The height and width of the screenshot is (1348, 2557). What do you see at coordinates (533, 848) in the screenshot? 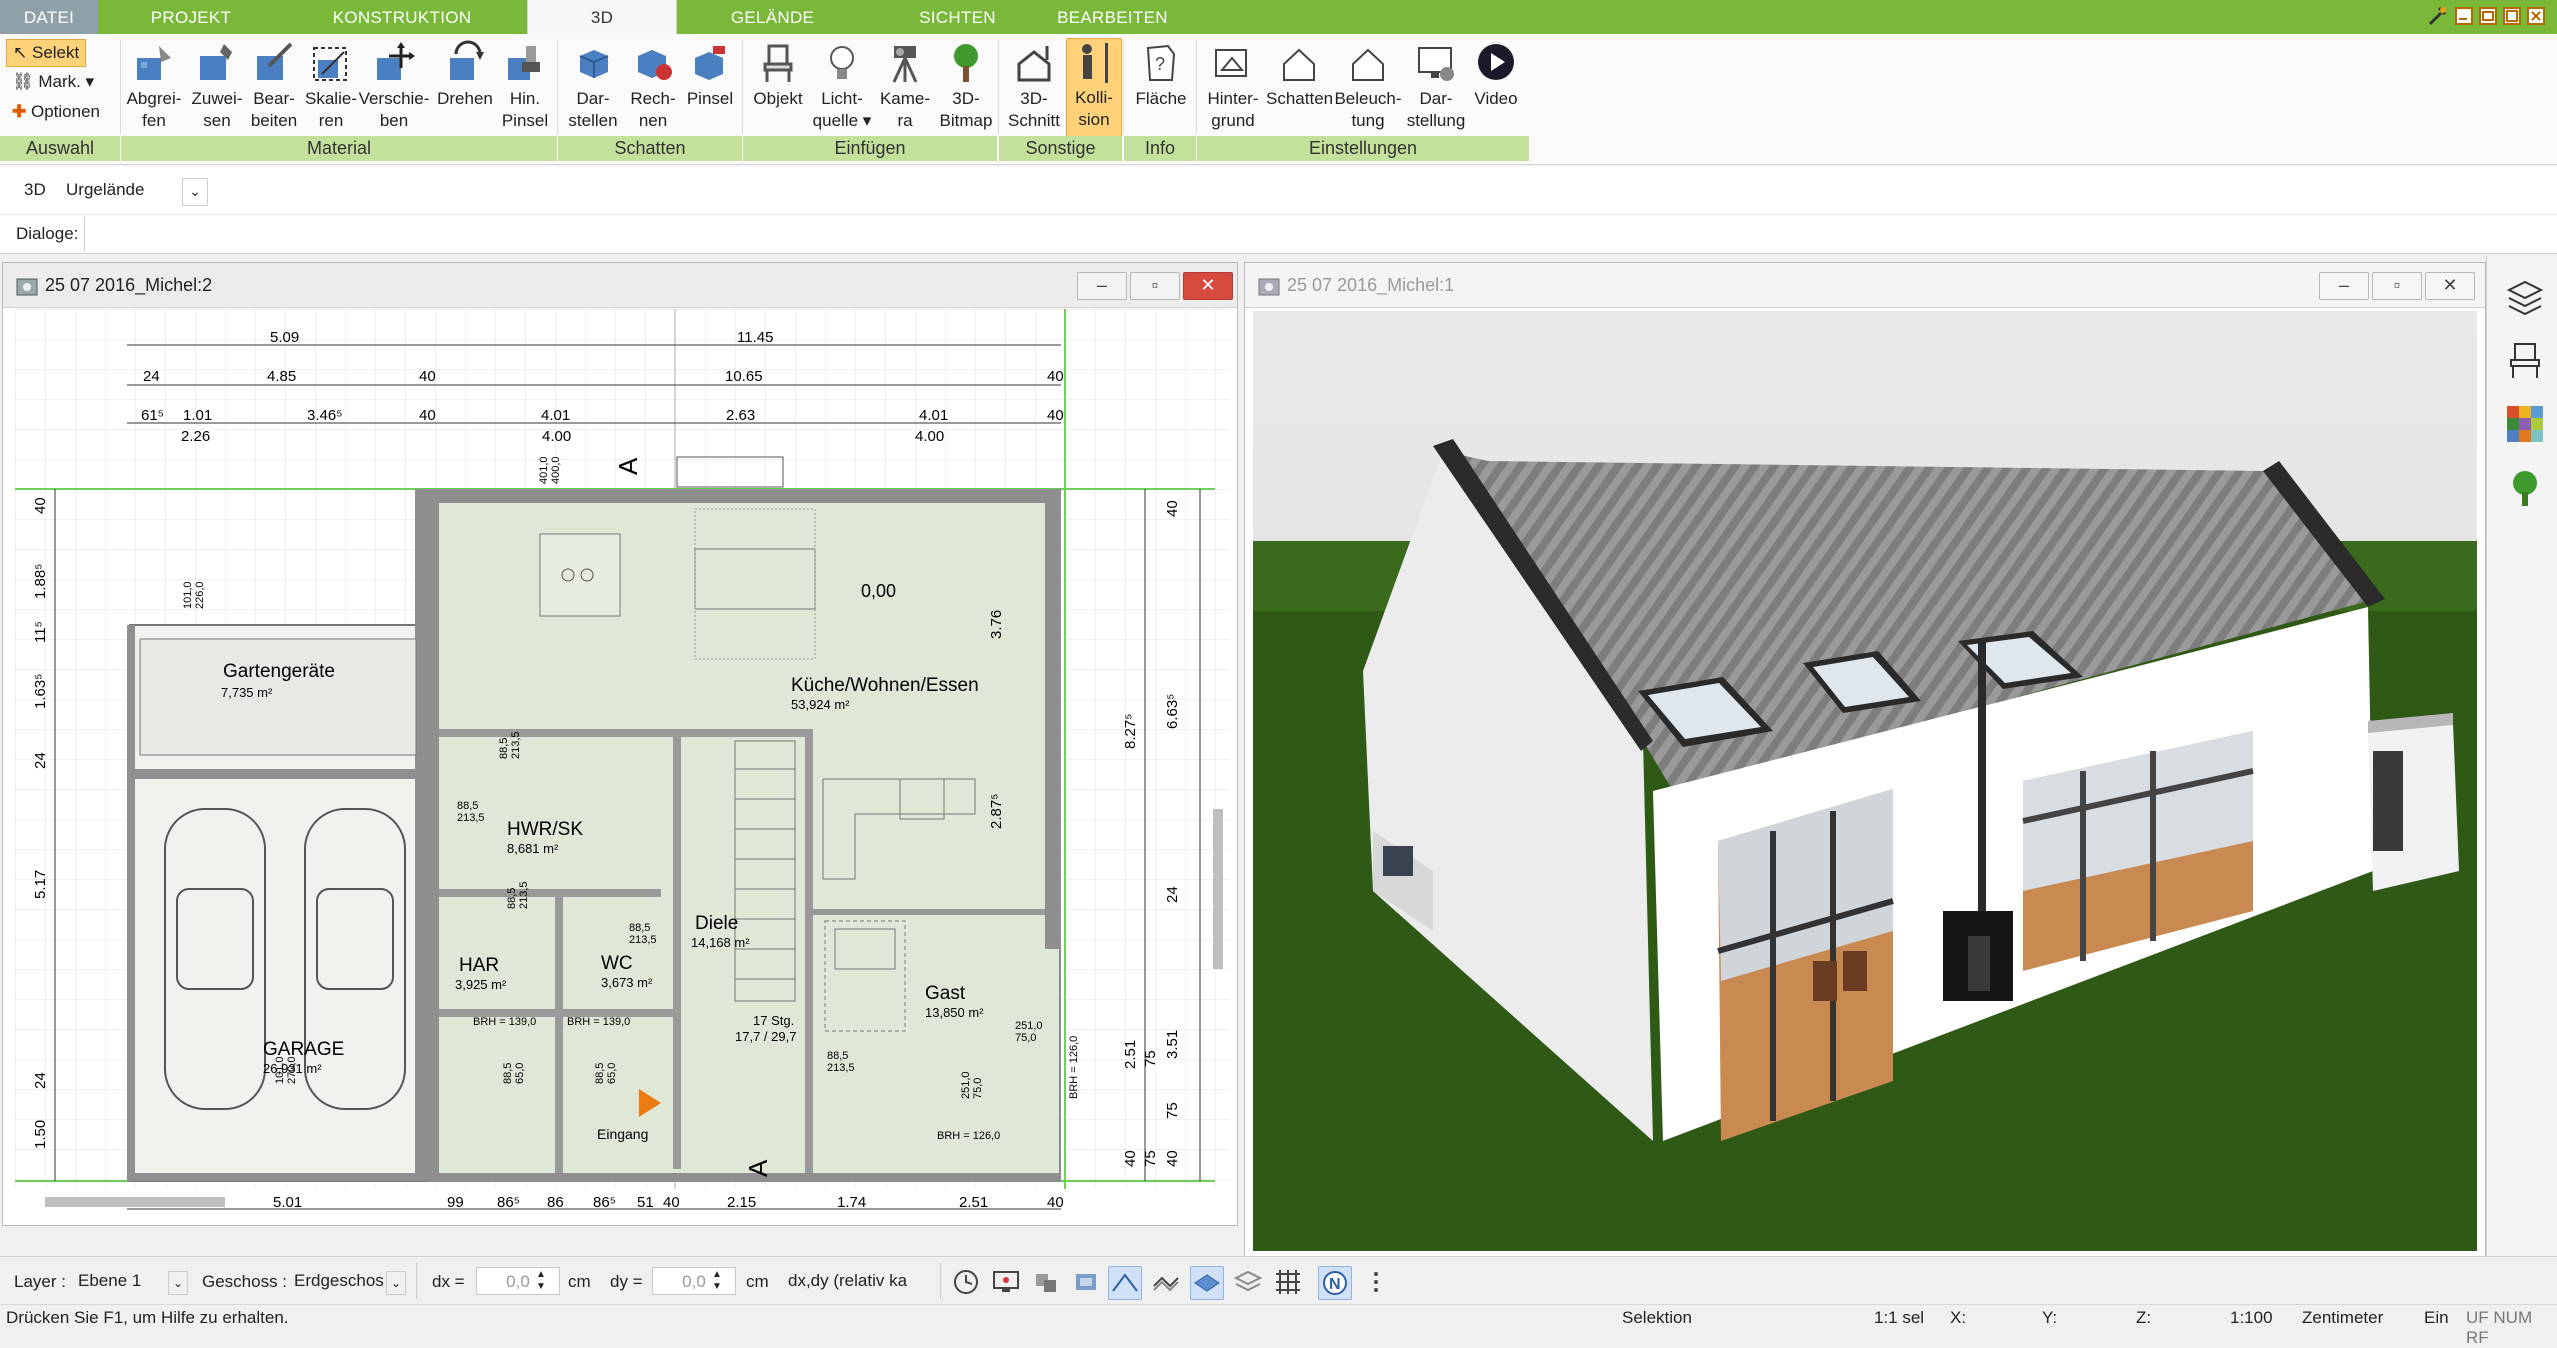
I see `room-area: 8,681 m²` at bounding box center [533, 848].